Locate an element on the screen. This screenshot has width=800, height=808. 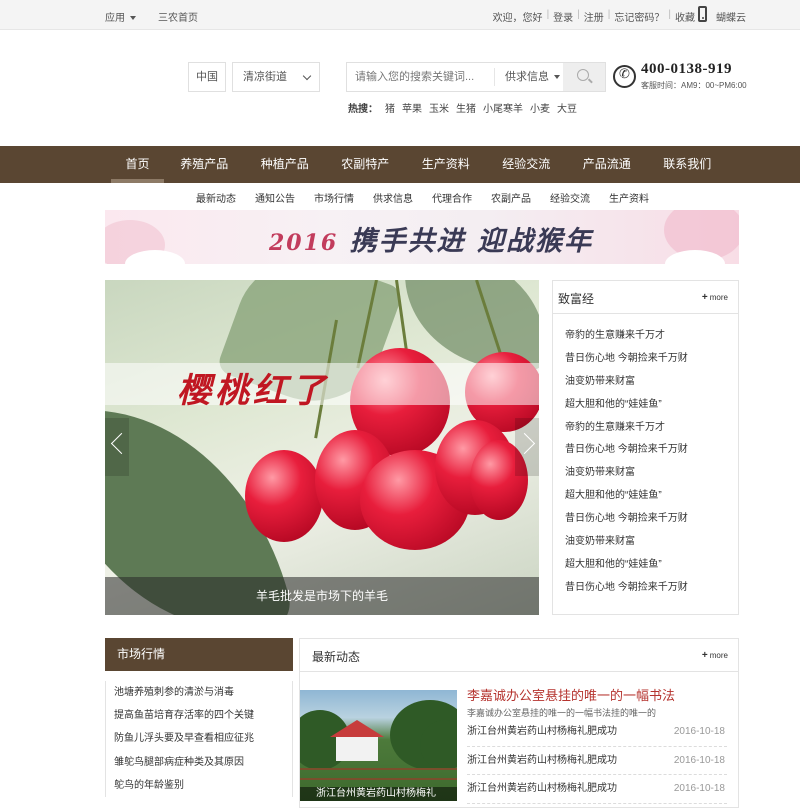
fence-graphic is located at coordinates (378, 774).